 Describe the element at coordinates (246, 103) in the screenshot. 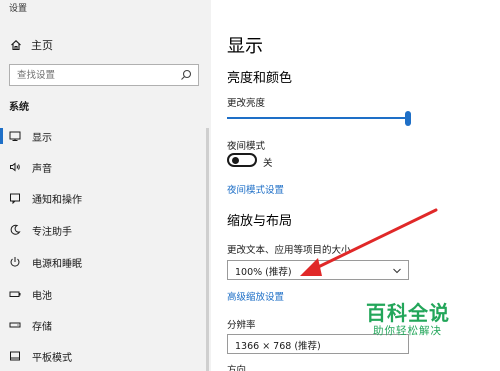

I see `brightness-label: 更改亮度` at that location.